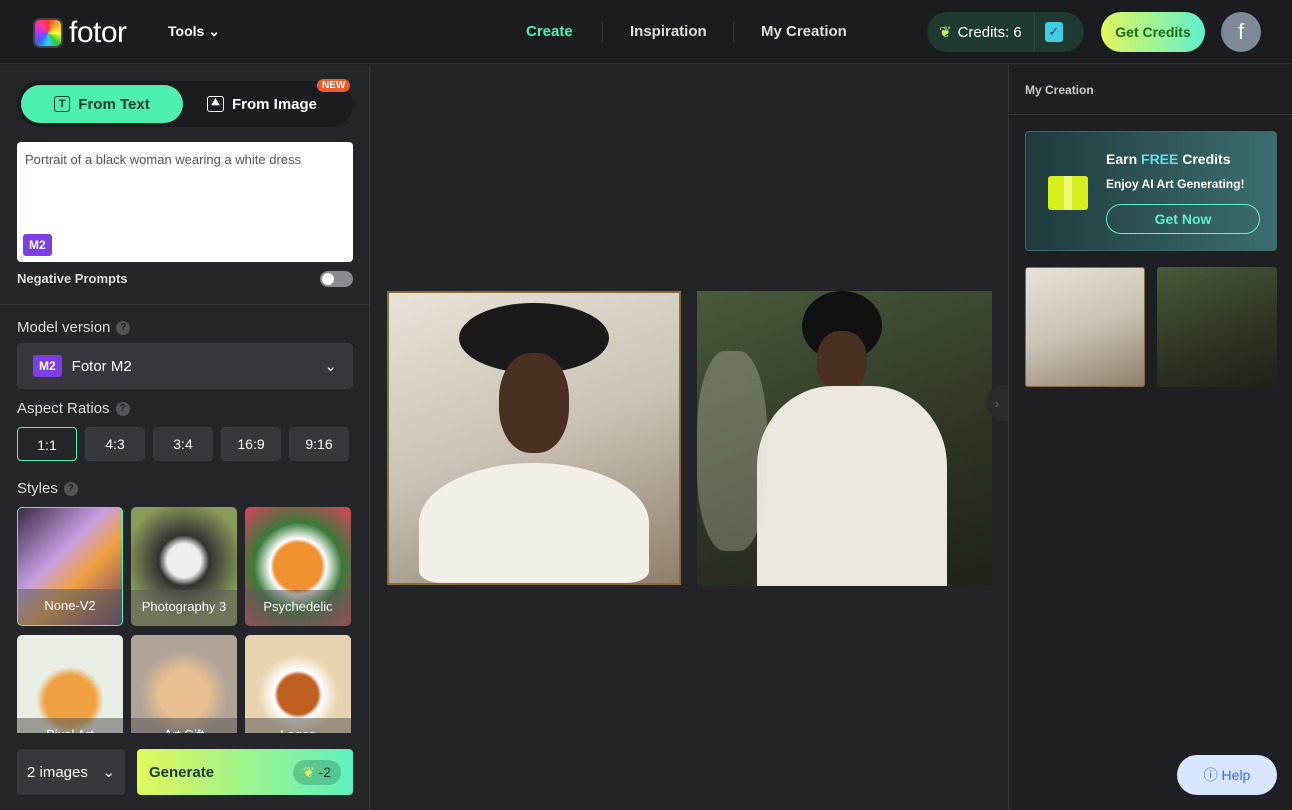 This screenshot has height=810, width=1292. What do you see at coordinates (1053, 32) in the screenshot?
I see `task-clipboard-icon: ✓` at bounding box center [1053, 32].